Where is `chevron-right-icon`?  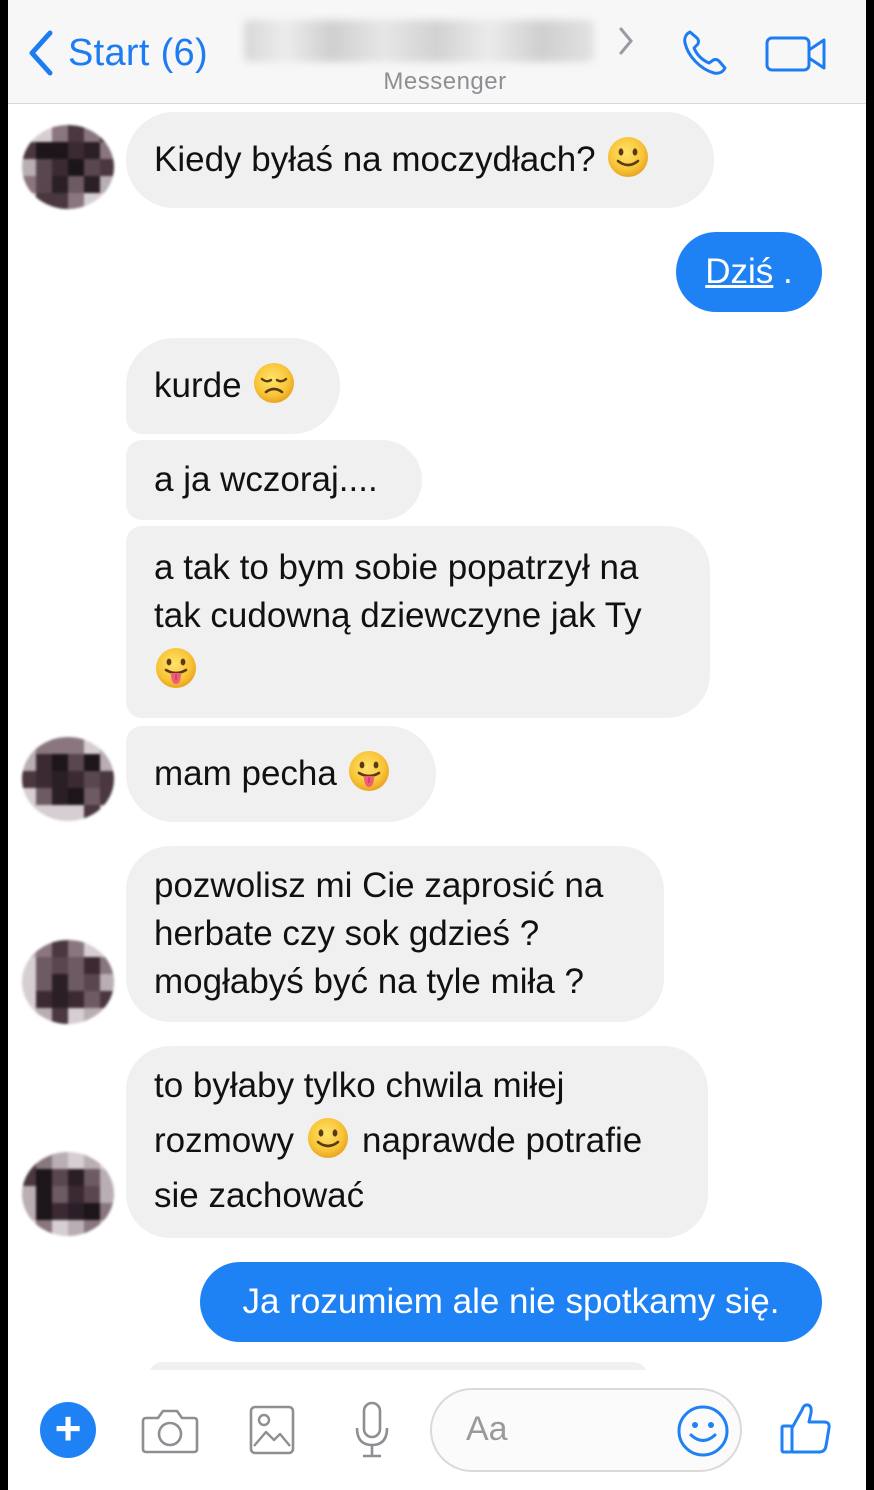 chevron-right-icon is located at coordinates (626, 41).